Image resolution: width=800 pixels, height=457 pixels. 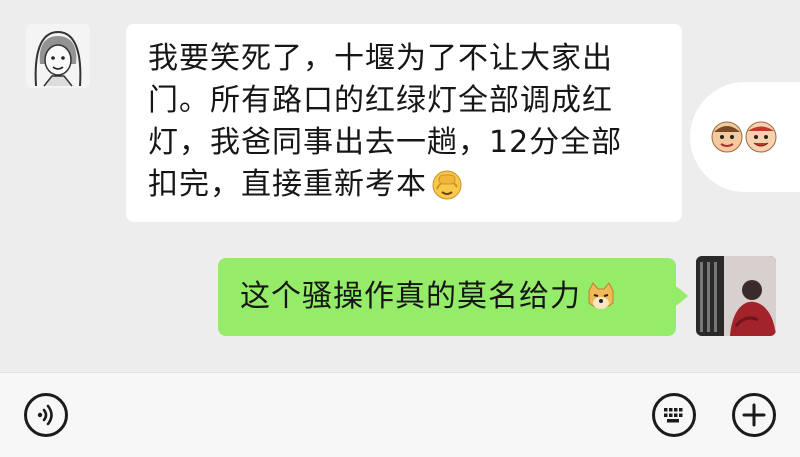 What do you see at coordinates (447, 191) in the screenshot?
I see `facepalm-emoji-icon` at bounding box center [447, 191].